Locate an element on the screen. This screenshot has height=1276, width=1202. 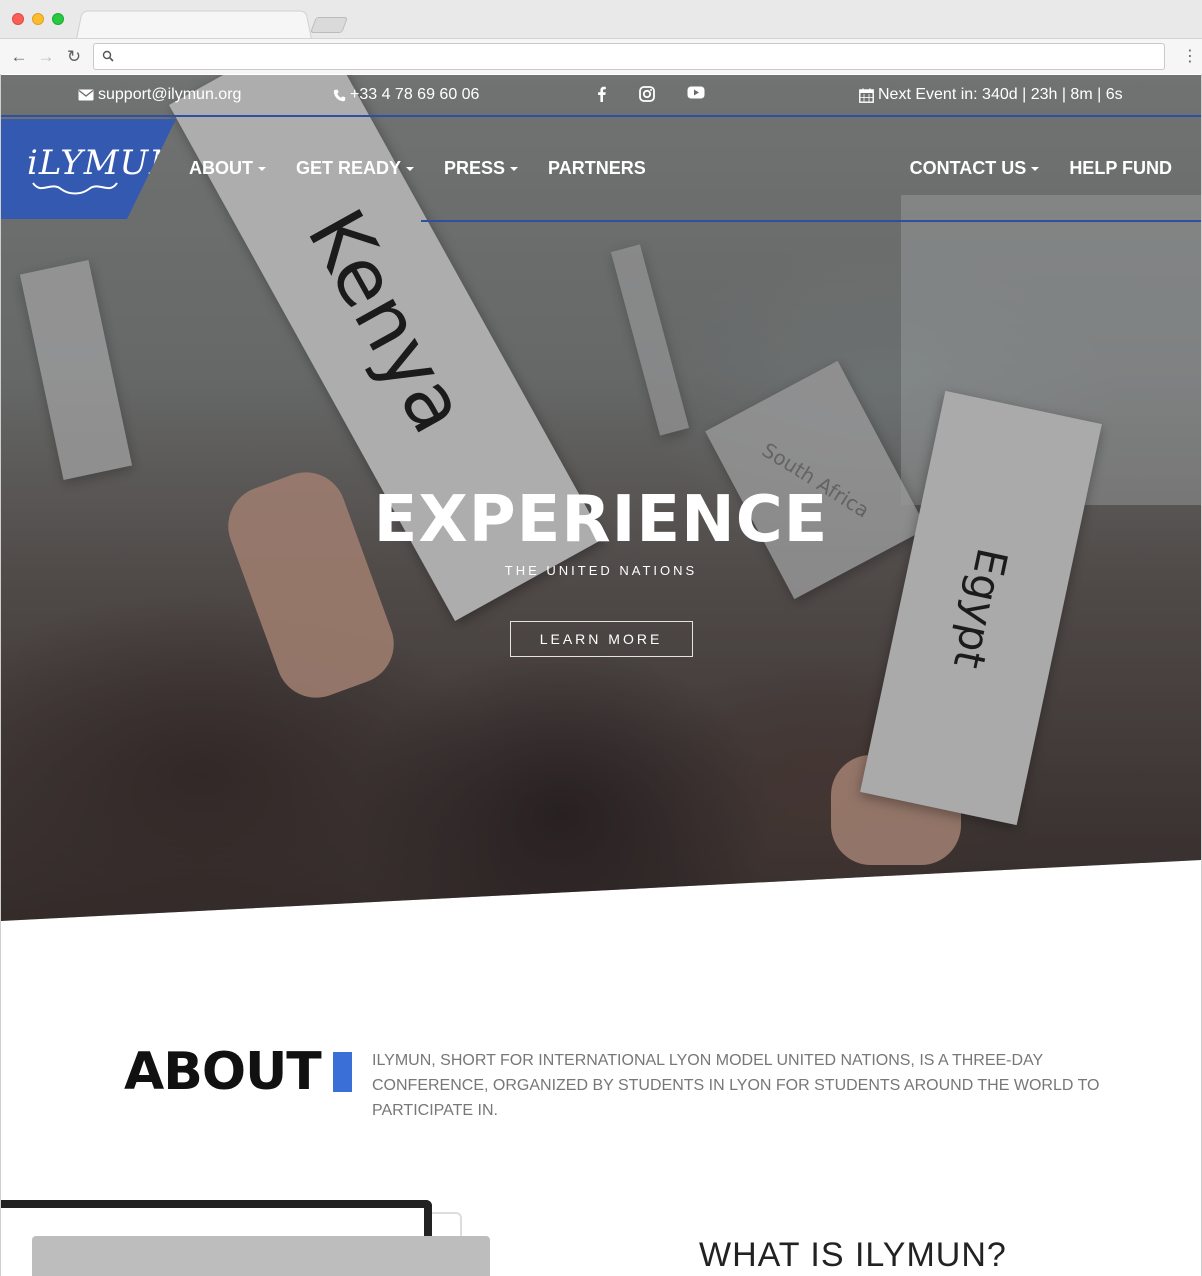
youtube-icon is located at coordinates (696, 92).